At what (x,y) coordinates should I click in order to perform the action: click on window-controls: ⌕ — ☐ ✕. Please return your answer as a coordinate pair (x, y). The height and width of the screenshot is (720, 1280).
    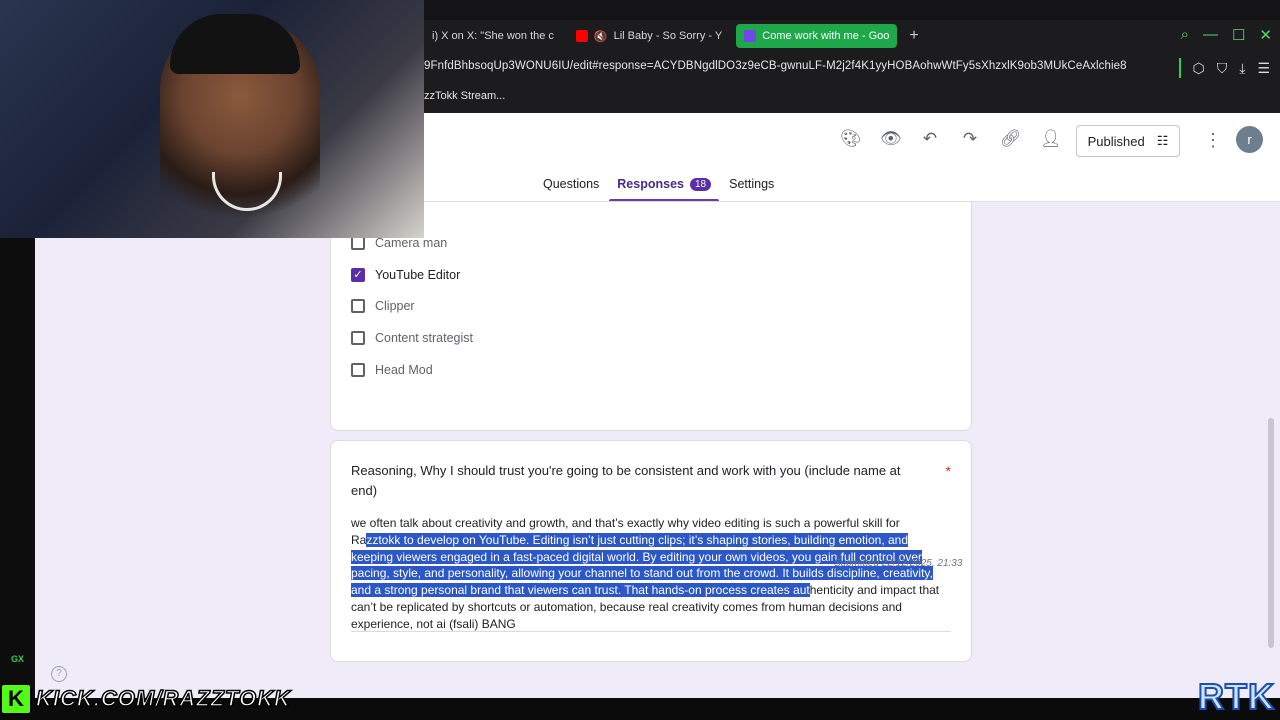
    Looking at the image, I should click on (1226, 35).